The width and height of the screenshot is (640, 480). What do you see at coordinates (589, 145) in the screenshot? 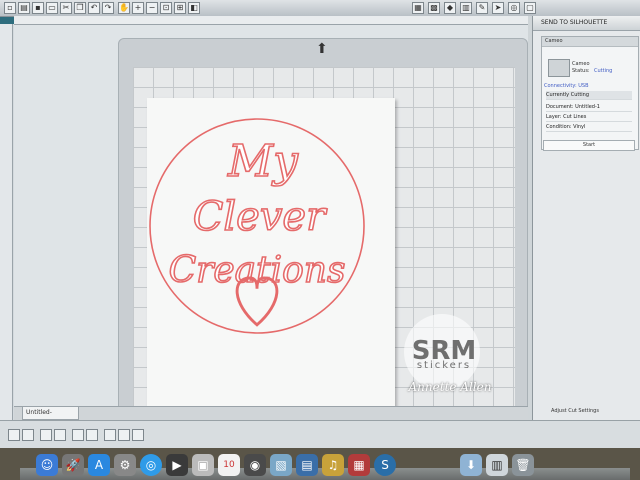
I see `start-button: Start` at bounding box center [589, 145].